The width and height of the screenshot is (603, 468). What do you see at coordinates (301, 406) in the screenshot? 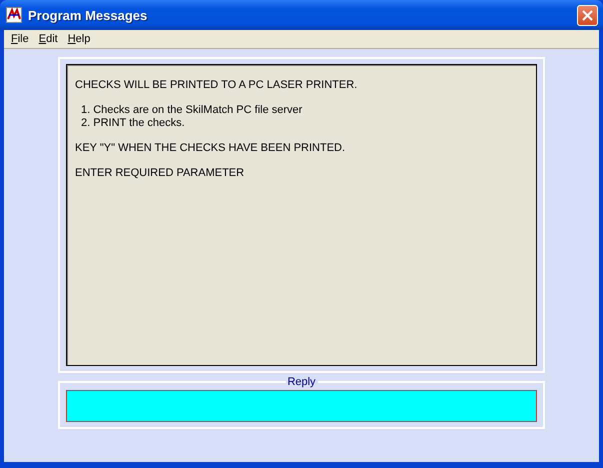
I see `reply-field` at bounding box center [301, 406].